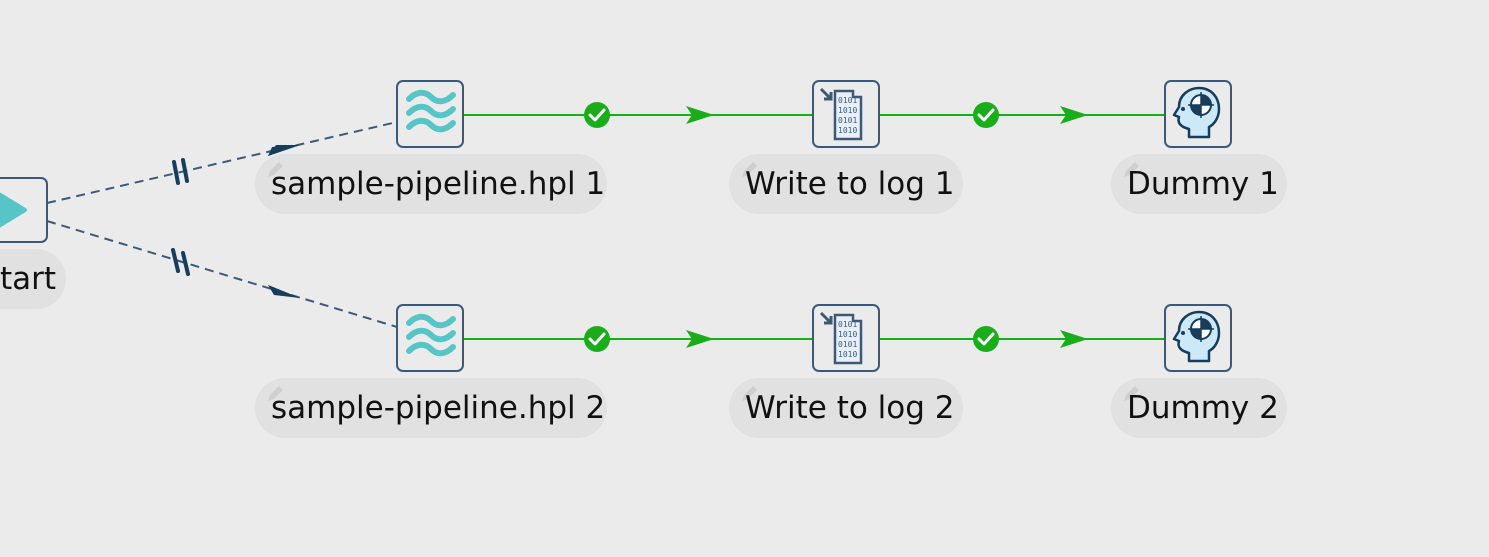  I want to click on write-log-label-text-2: Write to log 2, so click(850, 408).